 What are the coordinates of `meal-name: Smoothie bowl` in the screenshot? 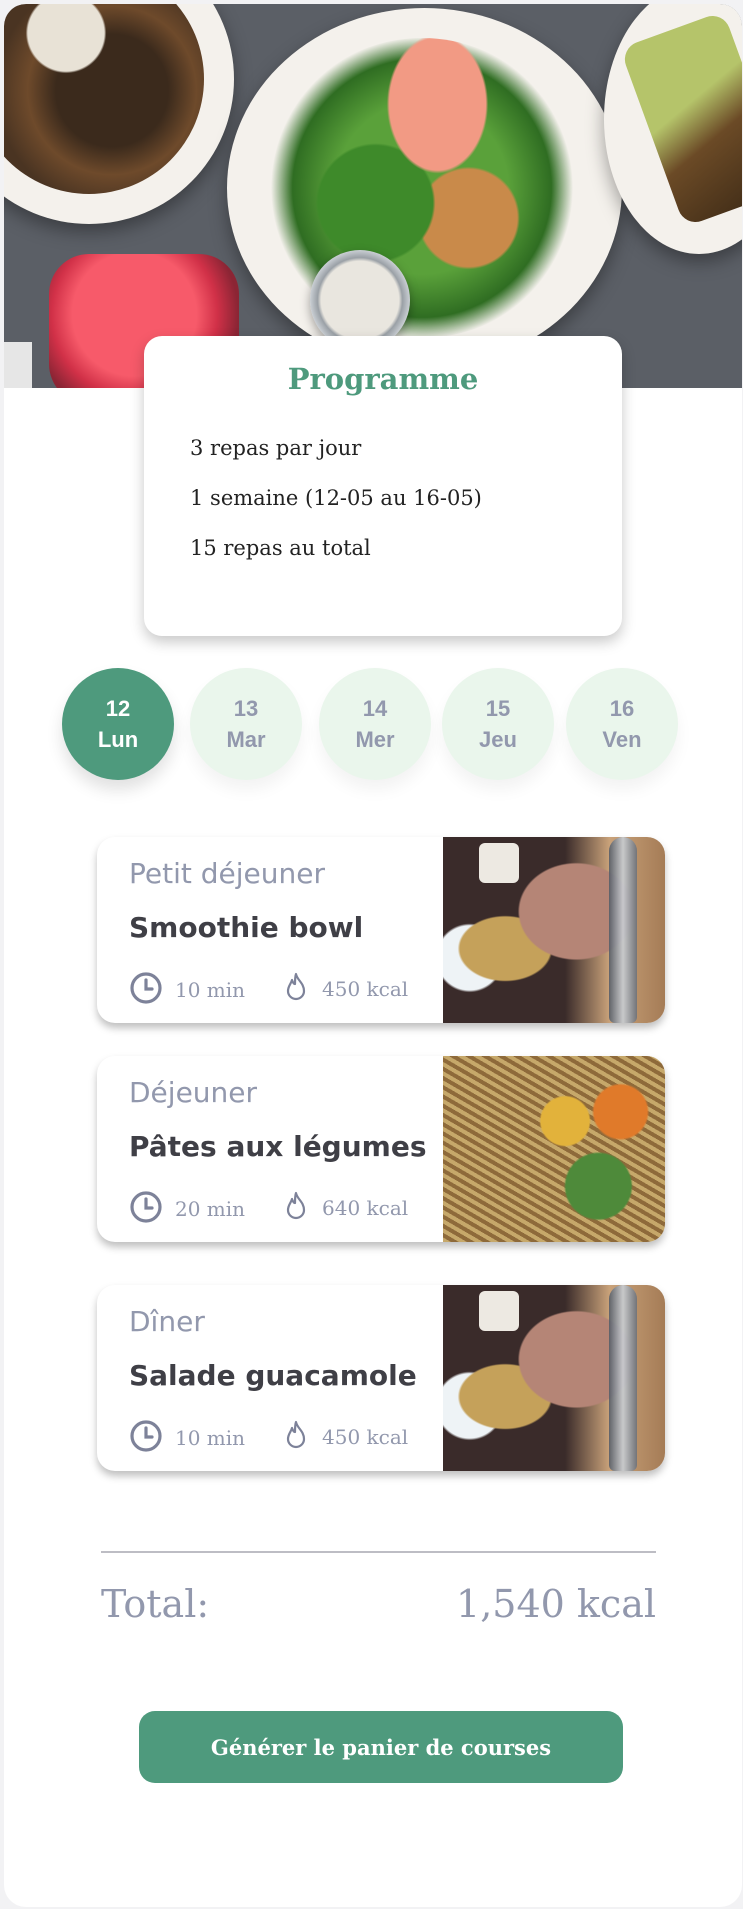 It's located at (246, 927).